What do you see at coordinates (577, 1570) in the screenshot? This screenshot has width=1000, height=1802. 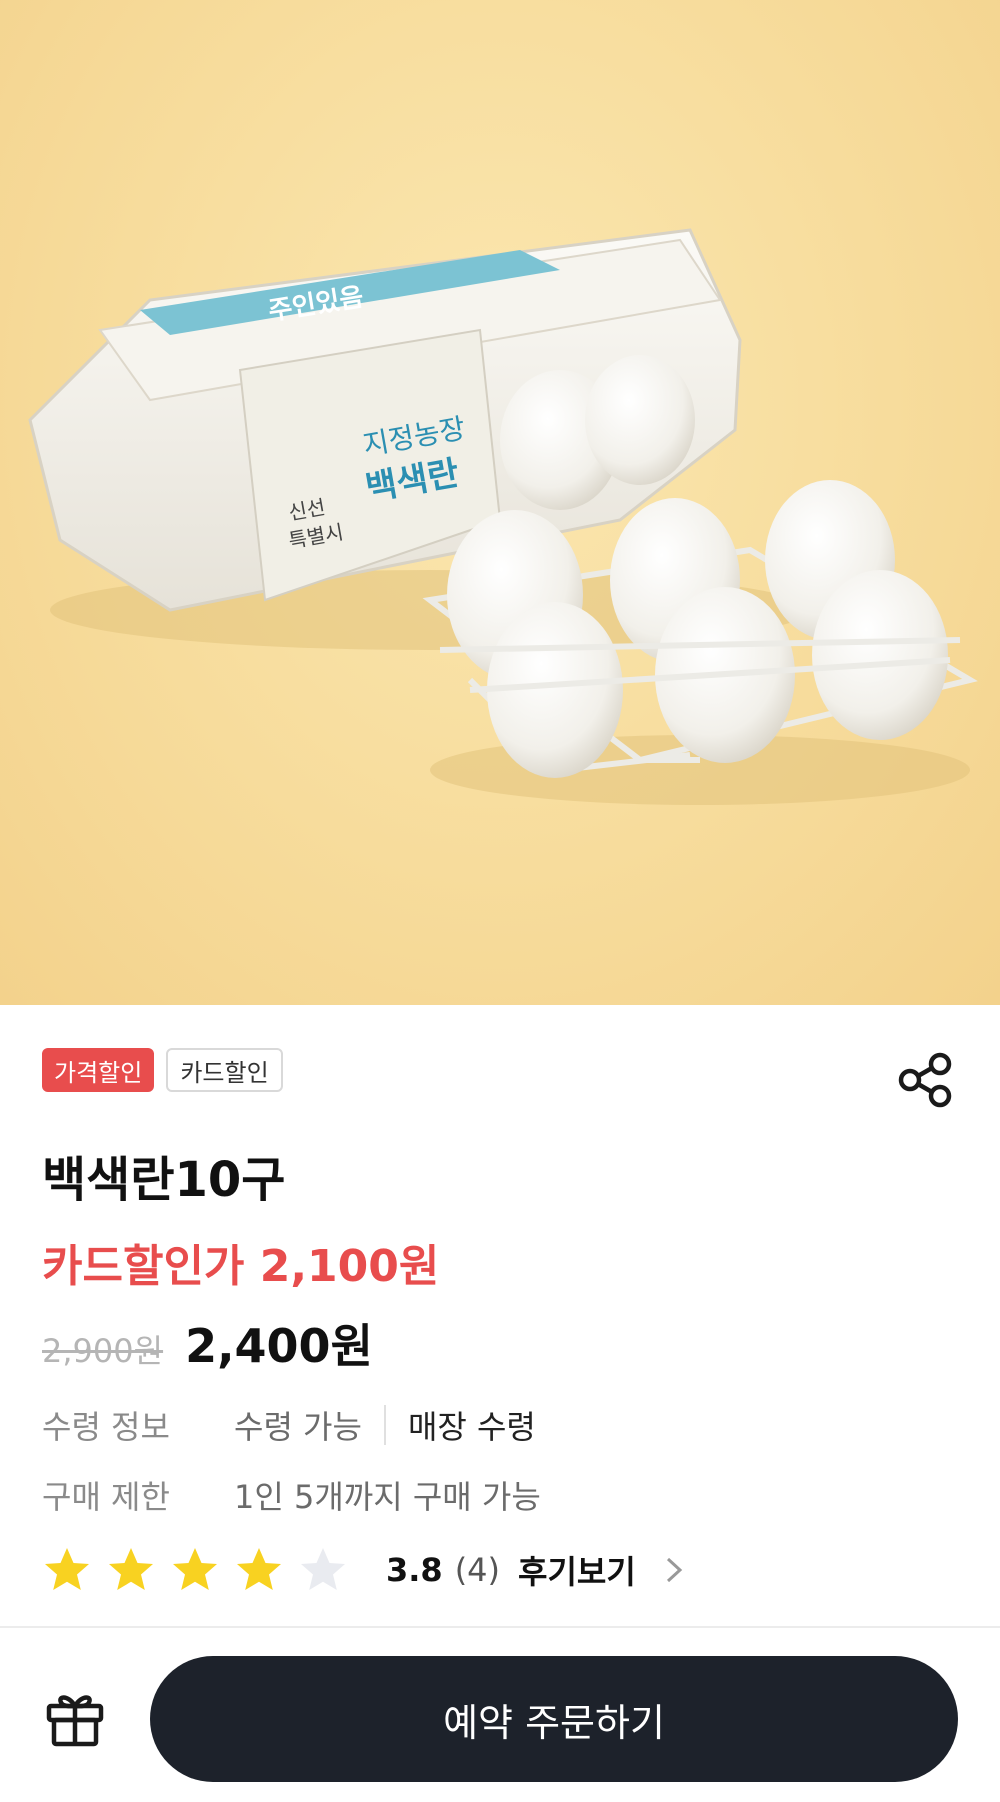 I see `review-link: 후기보기` at bounding box center [577, 1570].